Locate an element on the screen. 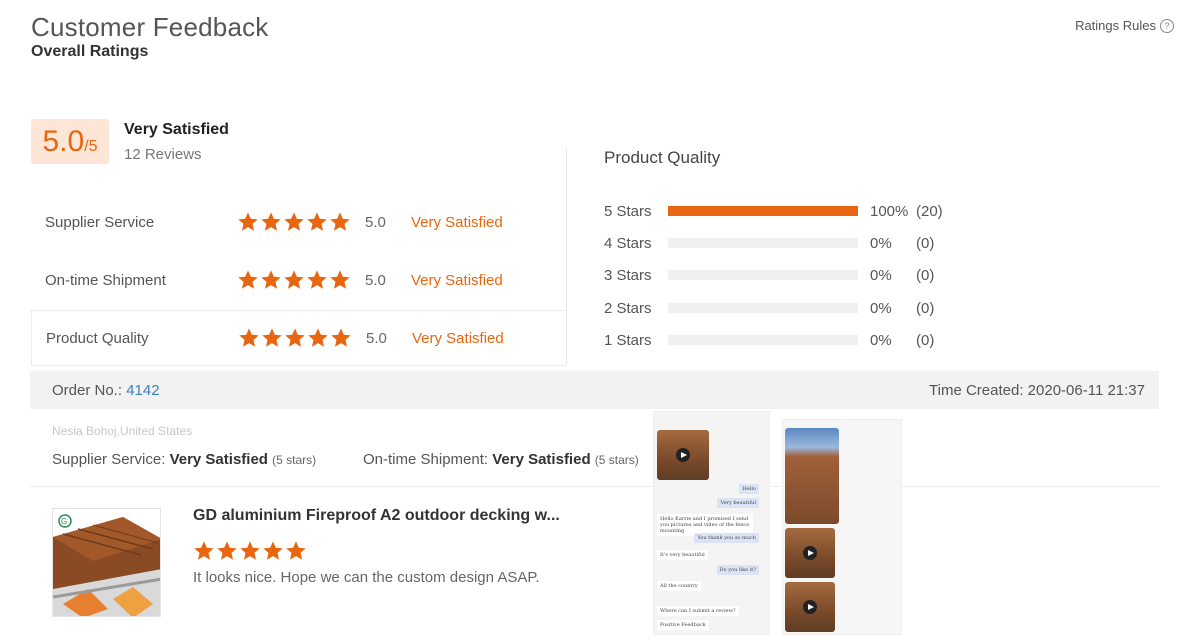 Image resolution: width=1200 pixels, height=640 pixels. chat-message: Very beautiful is located at coordinates (738, 503).